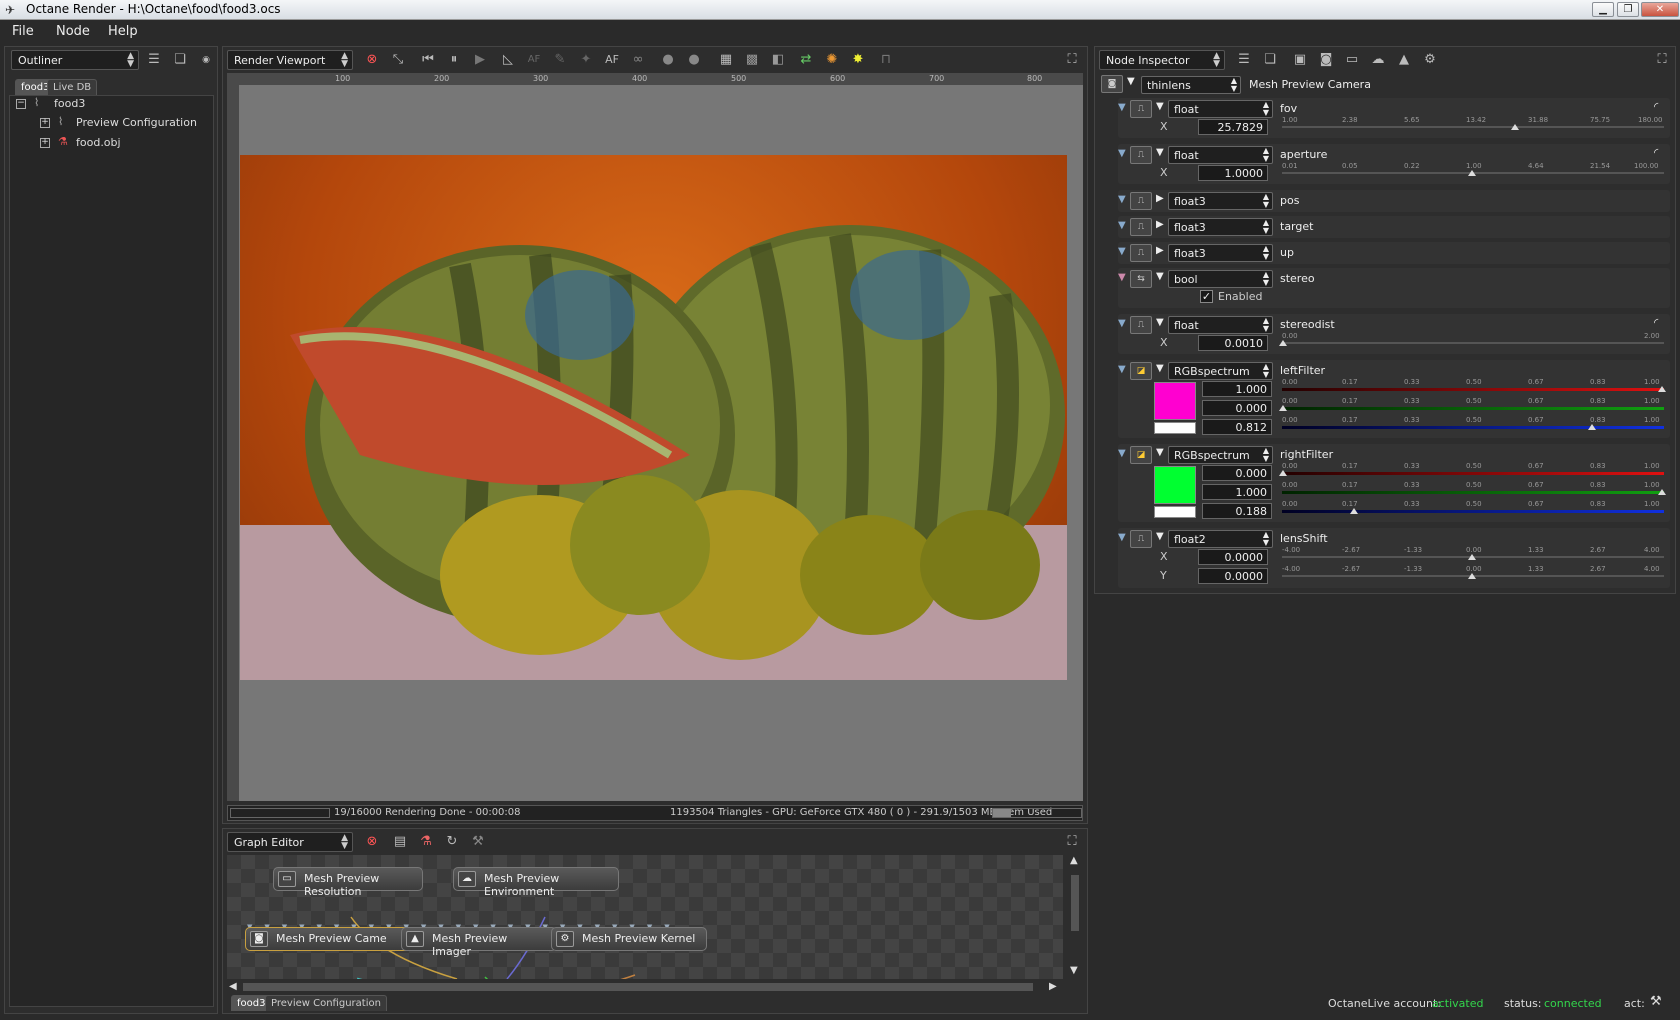  I want to click on rightfilter-g-input: 1.000, so click(1237, 492).